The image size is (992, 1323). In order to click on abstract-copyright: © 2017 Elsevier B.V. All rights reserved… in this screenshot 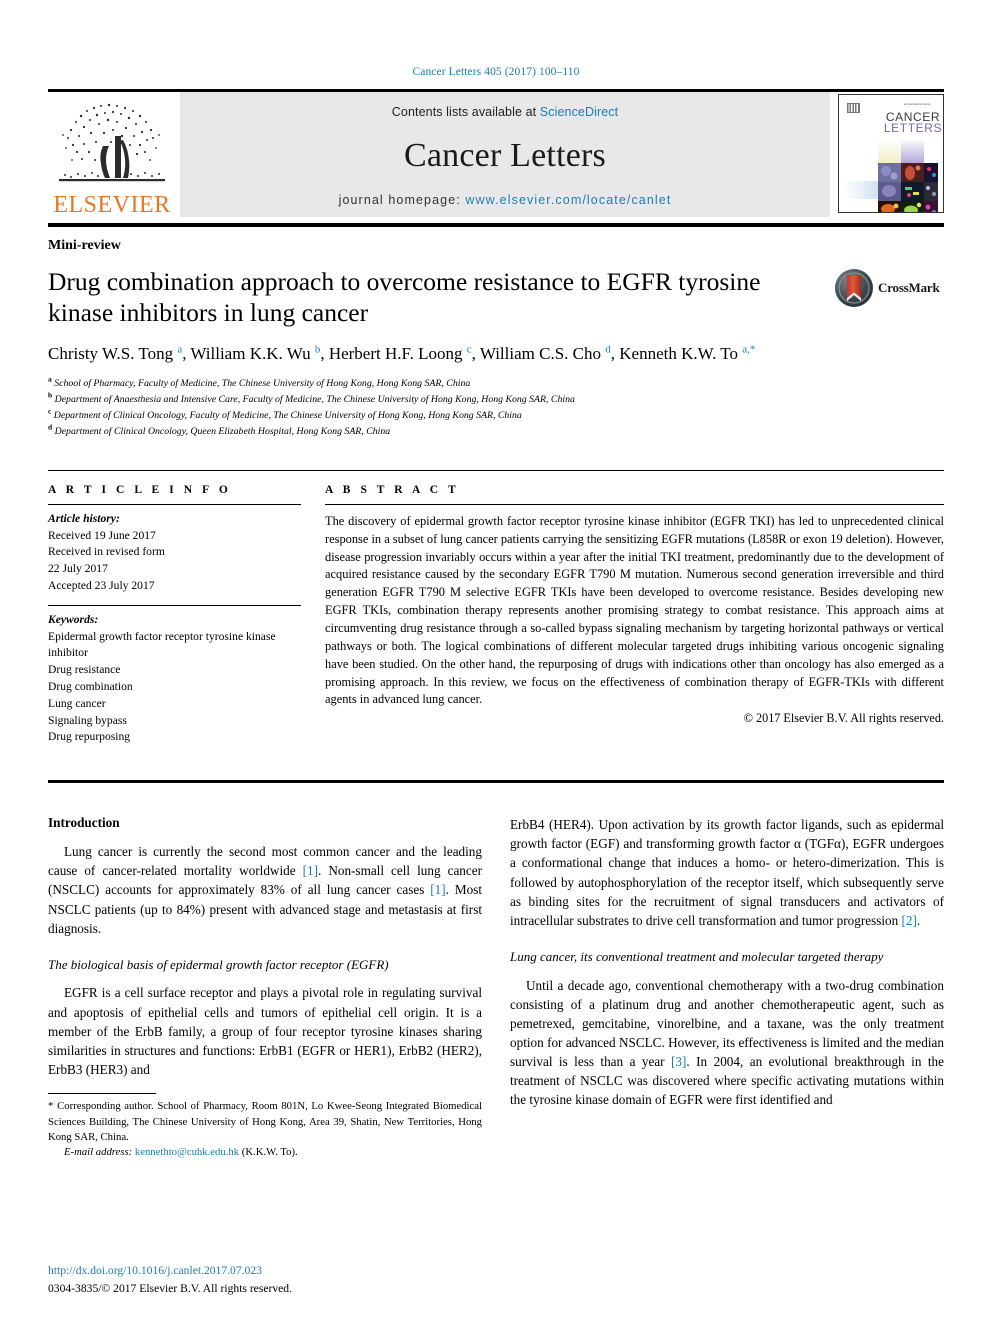, I will do `click(843, 718)`.